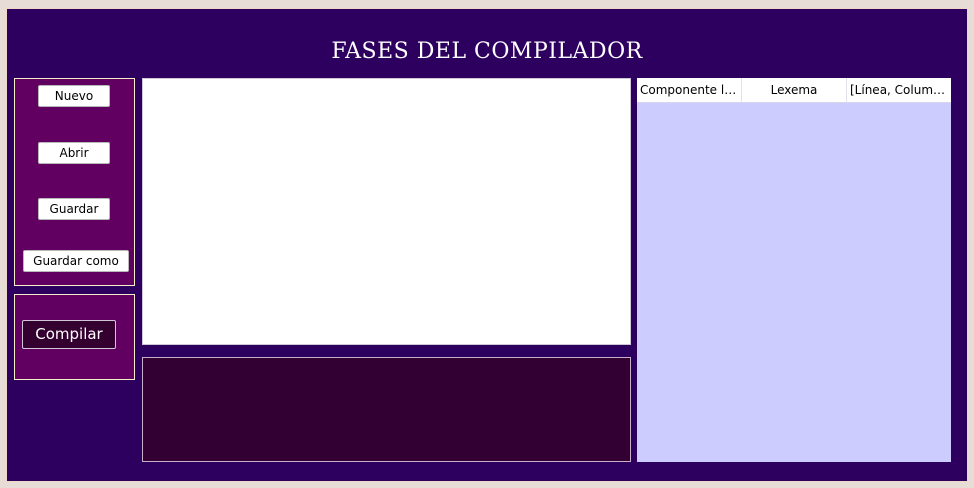  Describe the element at coordinates (899, 90) in the screenshot. I see `column-header-position: [Línea, Columna]` at that location.